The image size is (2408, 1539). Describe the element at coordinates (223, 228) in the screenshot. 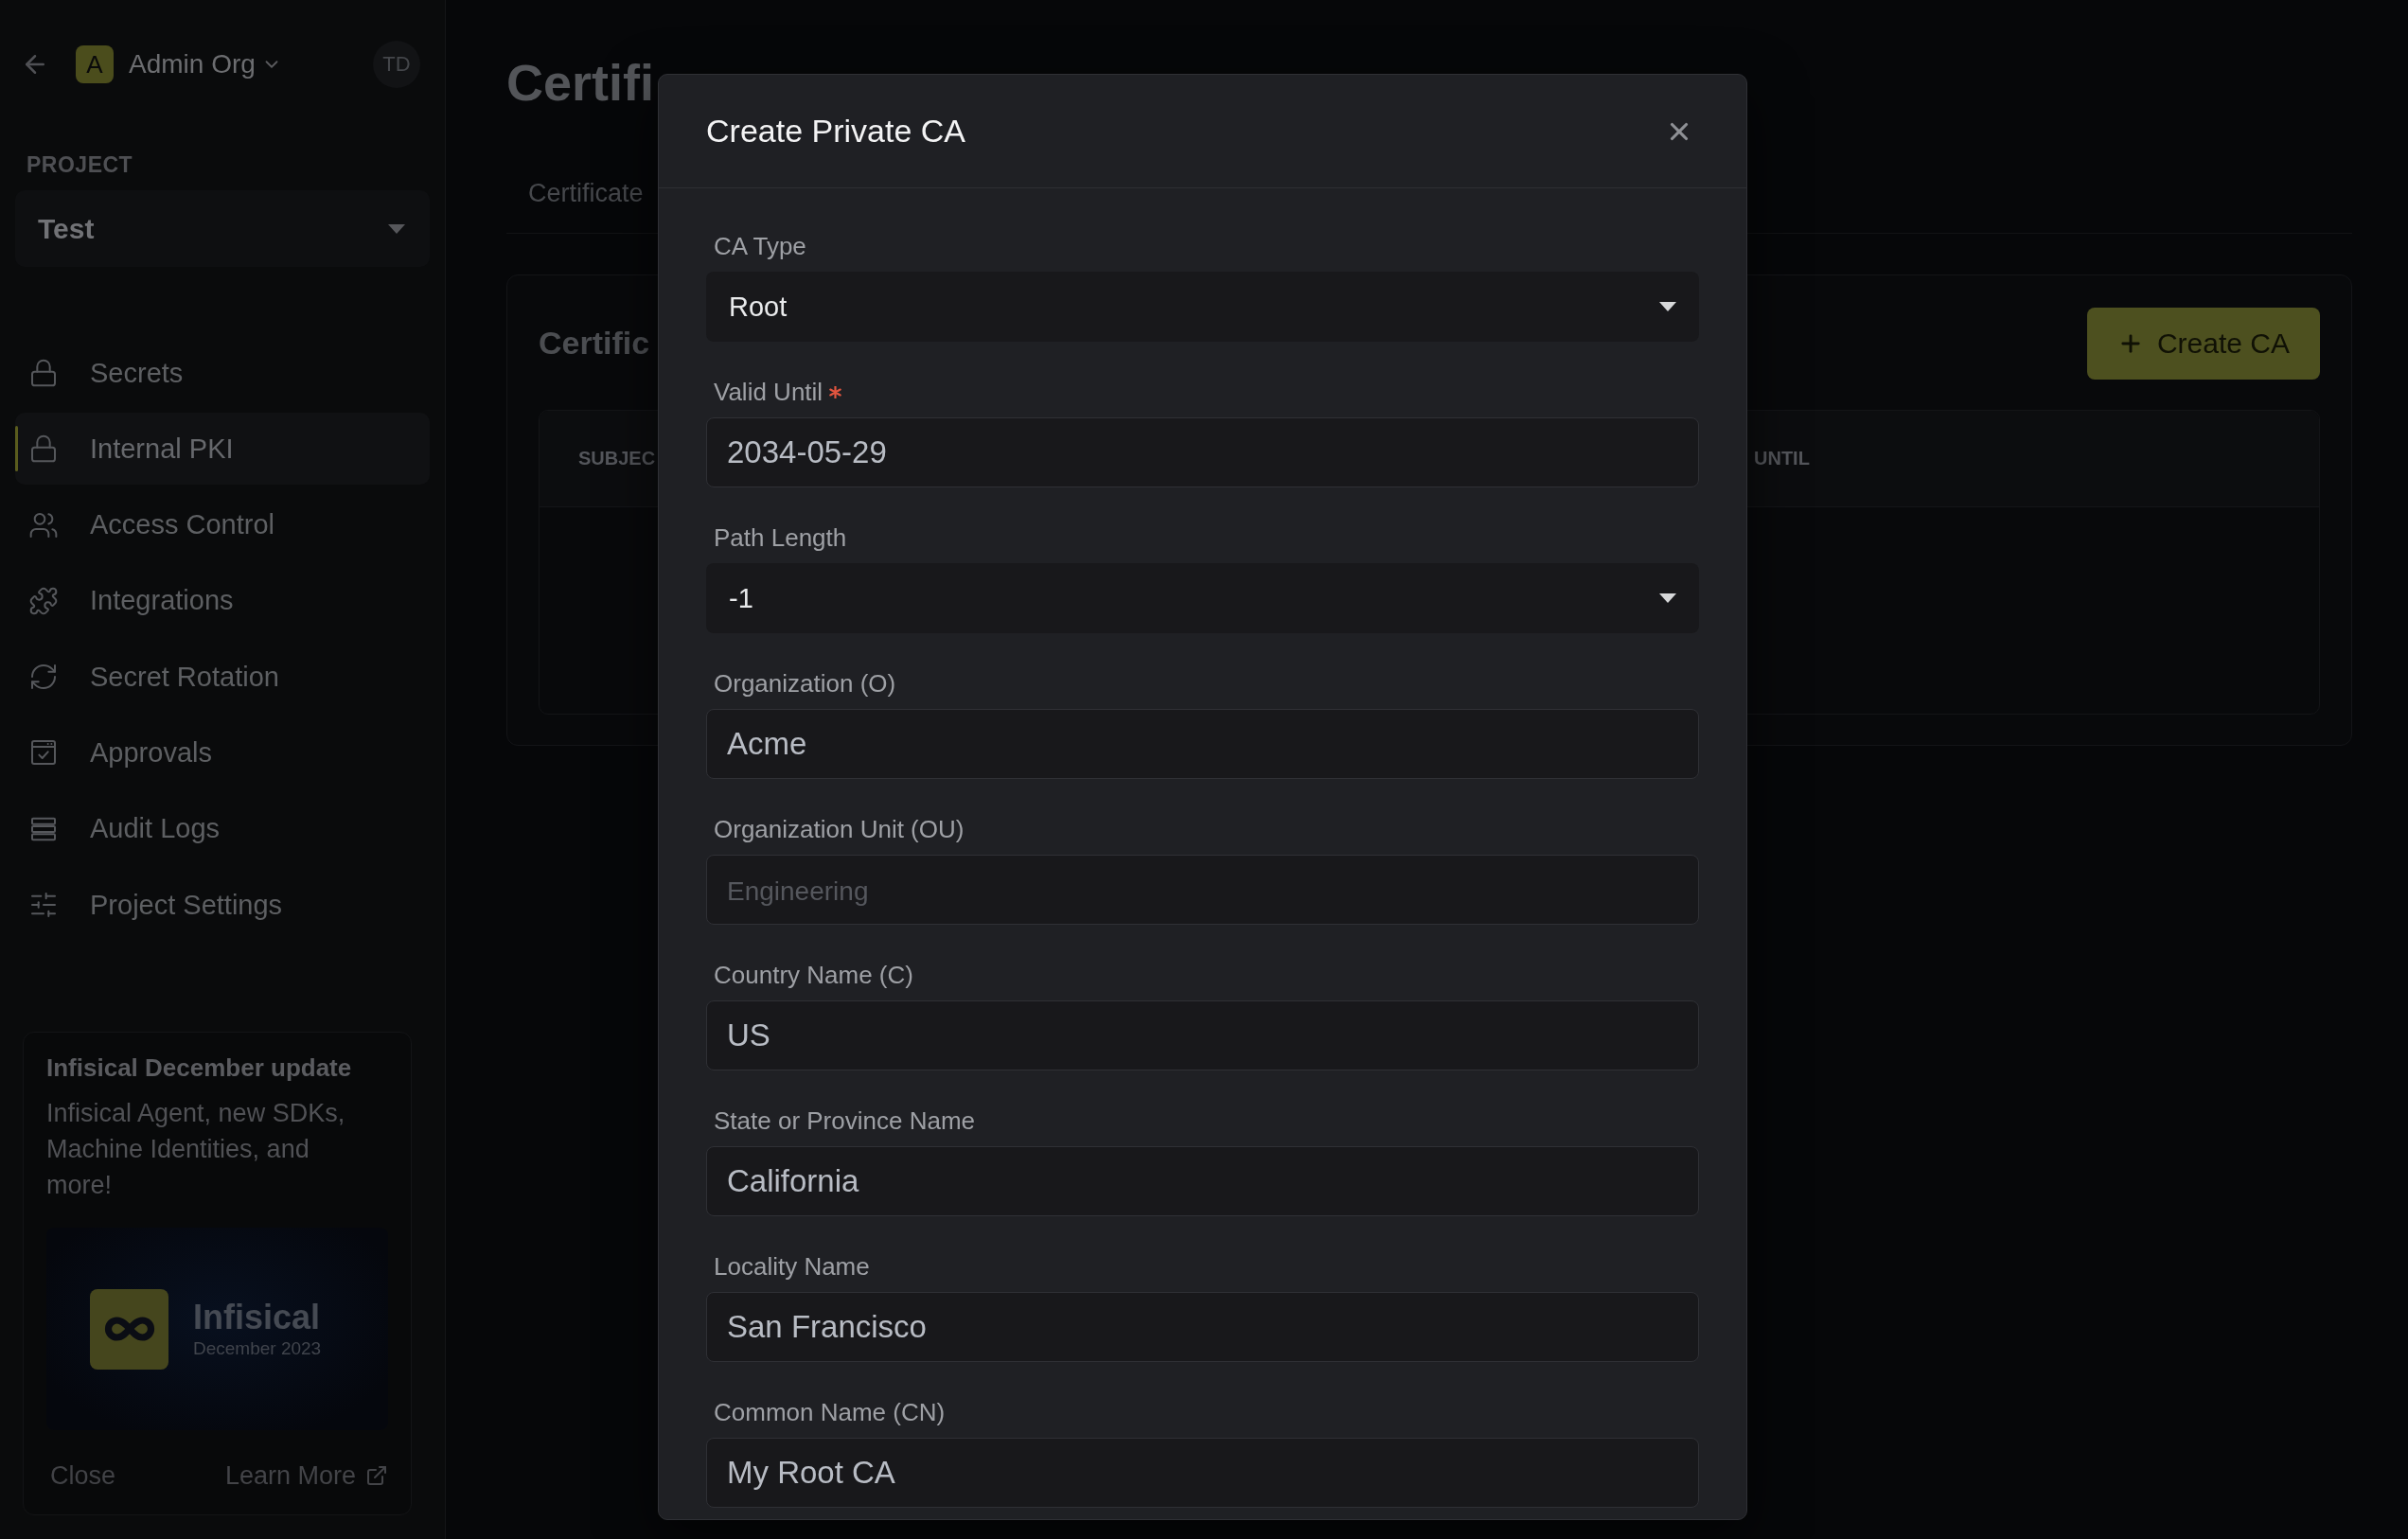

I see `project-select: Test` at that location.